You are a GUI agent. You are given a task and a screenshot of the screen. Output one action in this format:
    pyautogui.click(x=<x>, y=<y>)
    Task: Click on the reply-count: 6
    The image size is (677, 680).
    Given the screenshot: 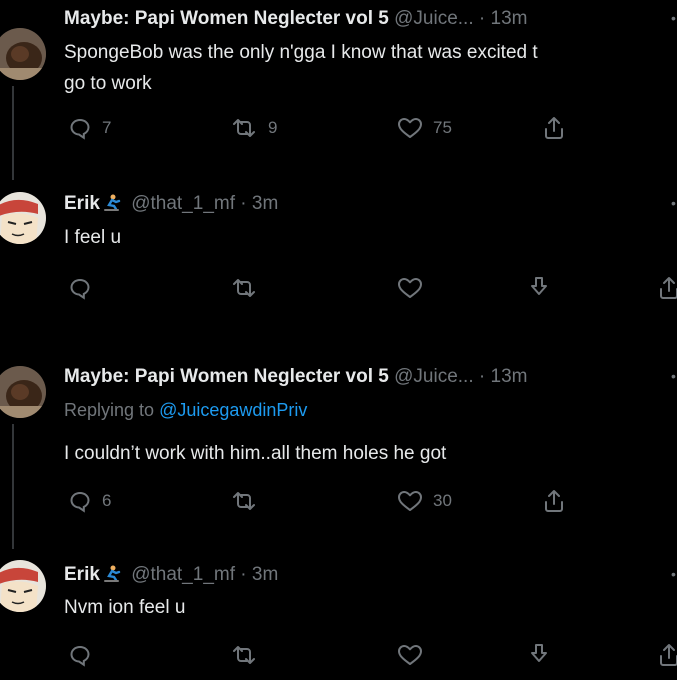 What is the action you would take?
    pyautogui.click(x=107, y=500)
    